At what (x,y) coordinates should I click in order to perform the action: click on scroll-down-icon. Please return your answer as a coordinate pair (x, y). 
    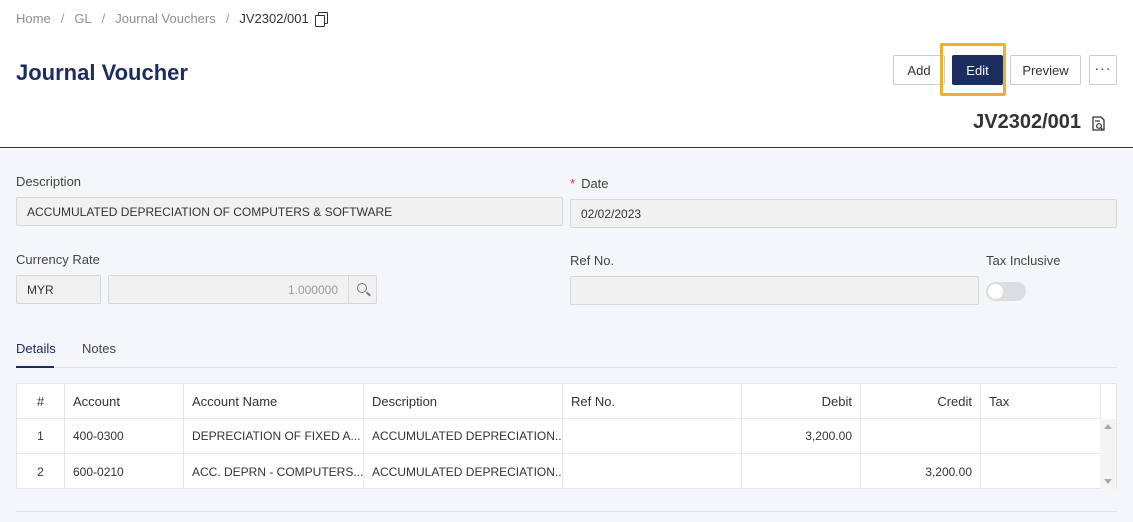
    Looking at the image, I should click on (1108, 481).